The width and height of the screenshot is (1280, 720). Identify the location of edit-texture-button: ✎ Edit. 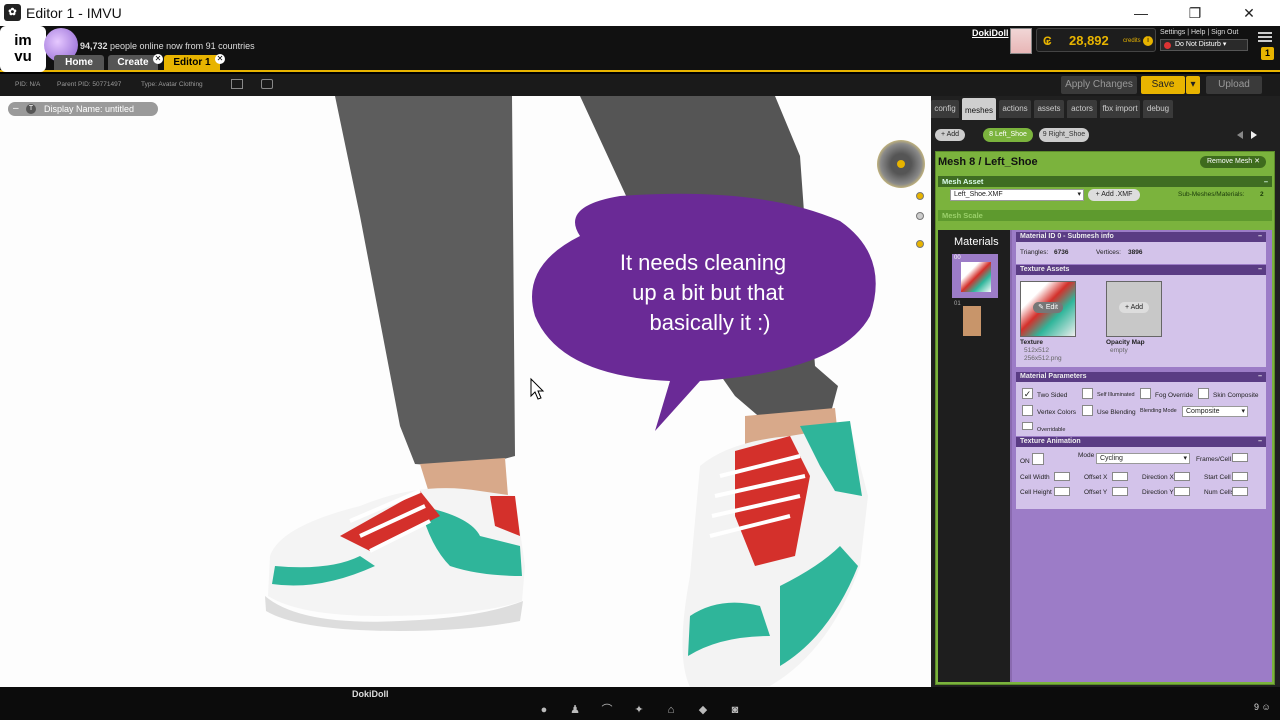
(1048, 307).